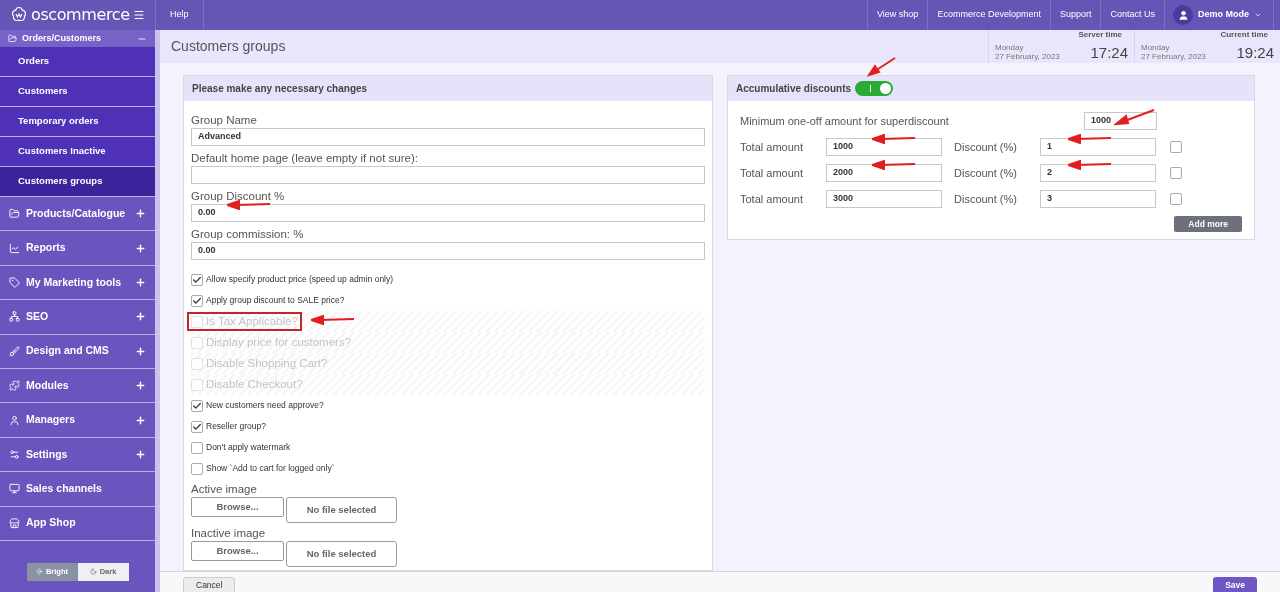 This screenshot has width=1280, height=592. I want to click on checkbox-label: Display price for customers?, so click(279, 342).